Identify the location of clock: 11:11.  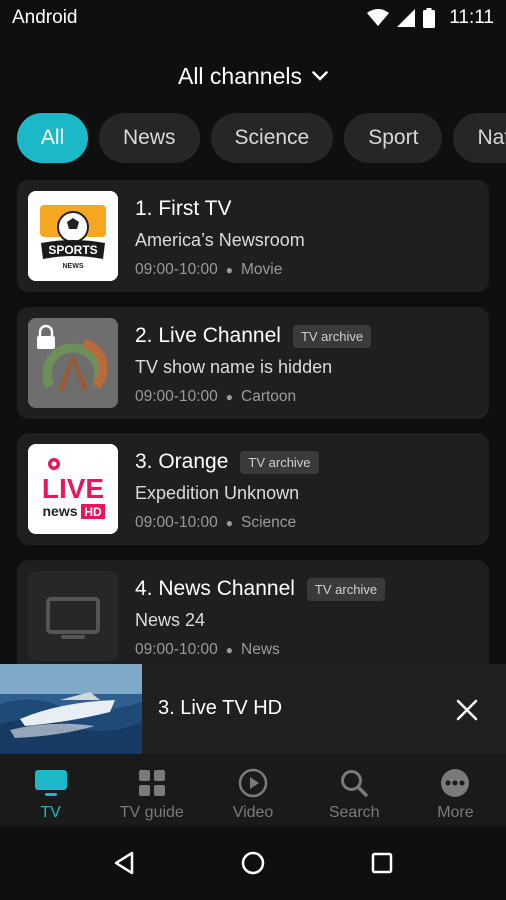
(471, 17).